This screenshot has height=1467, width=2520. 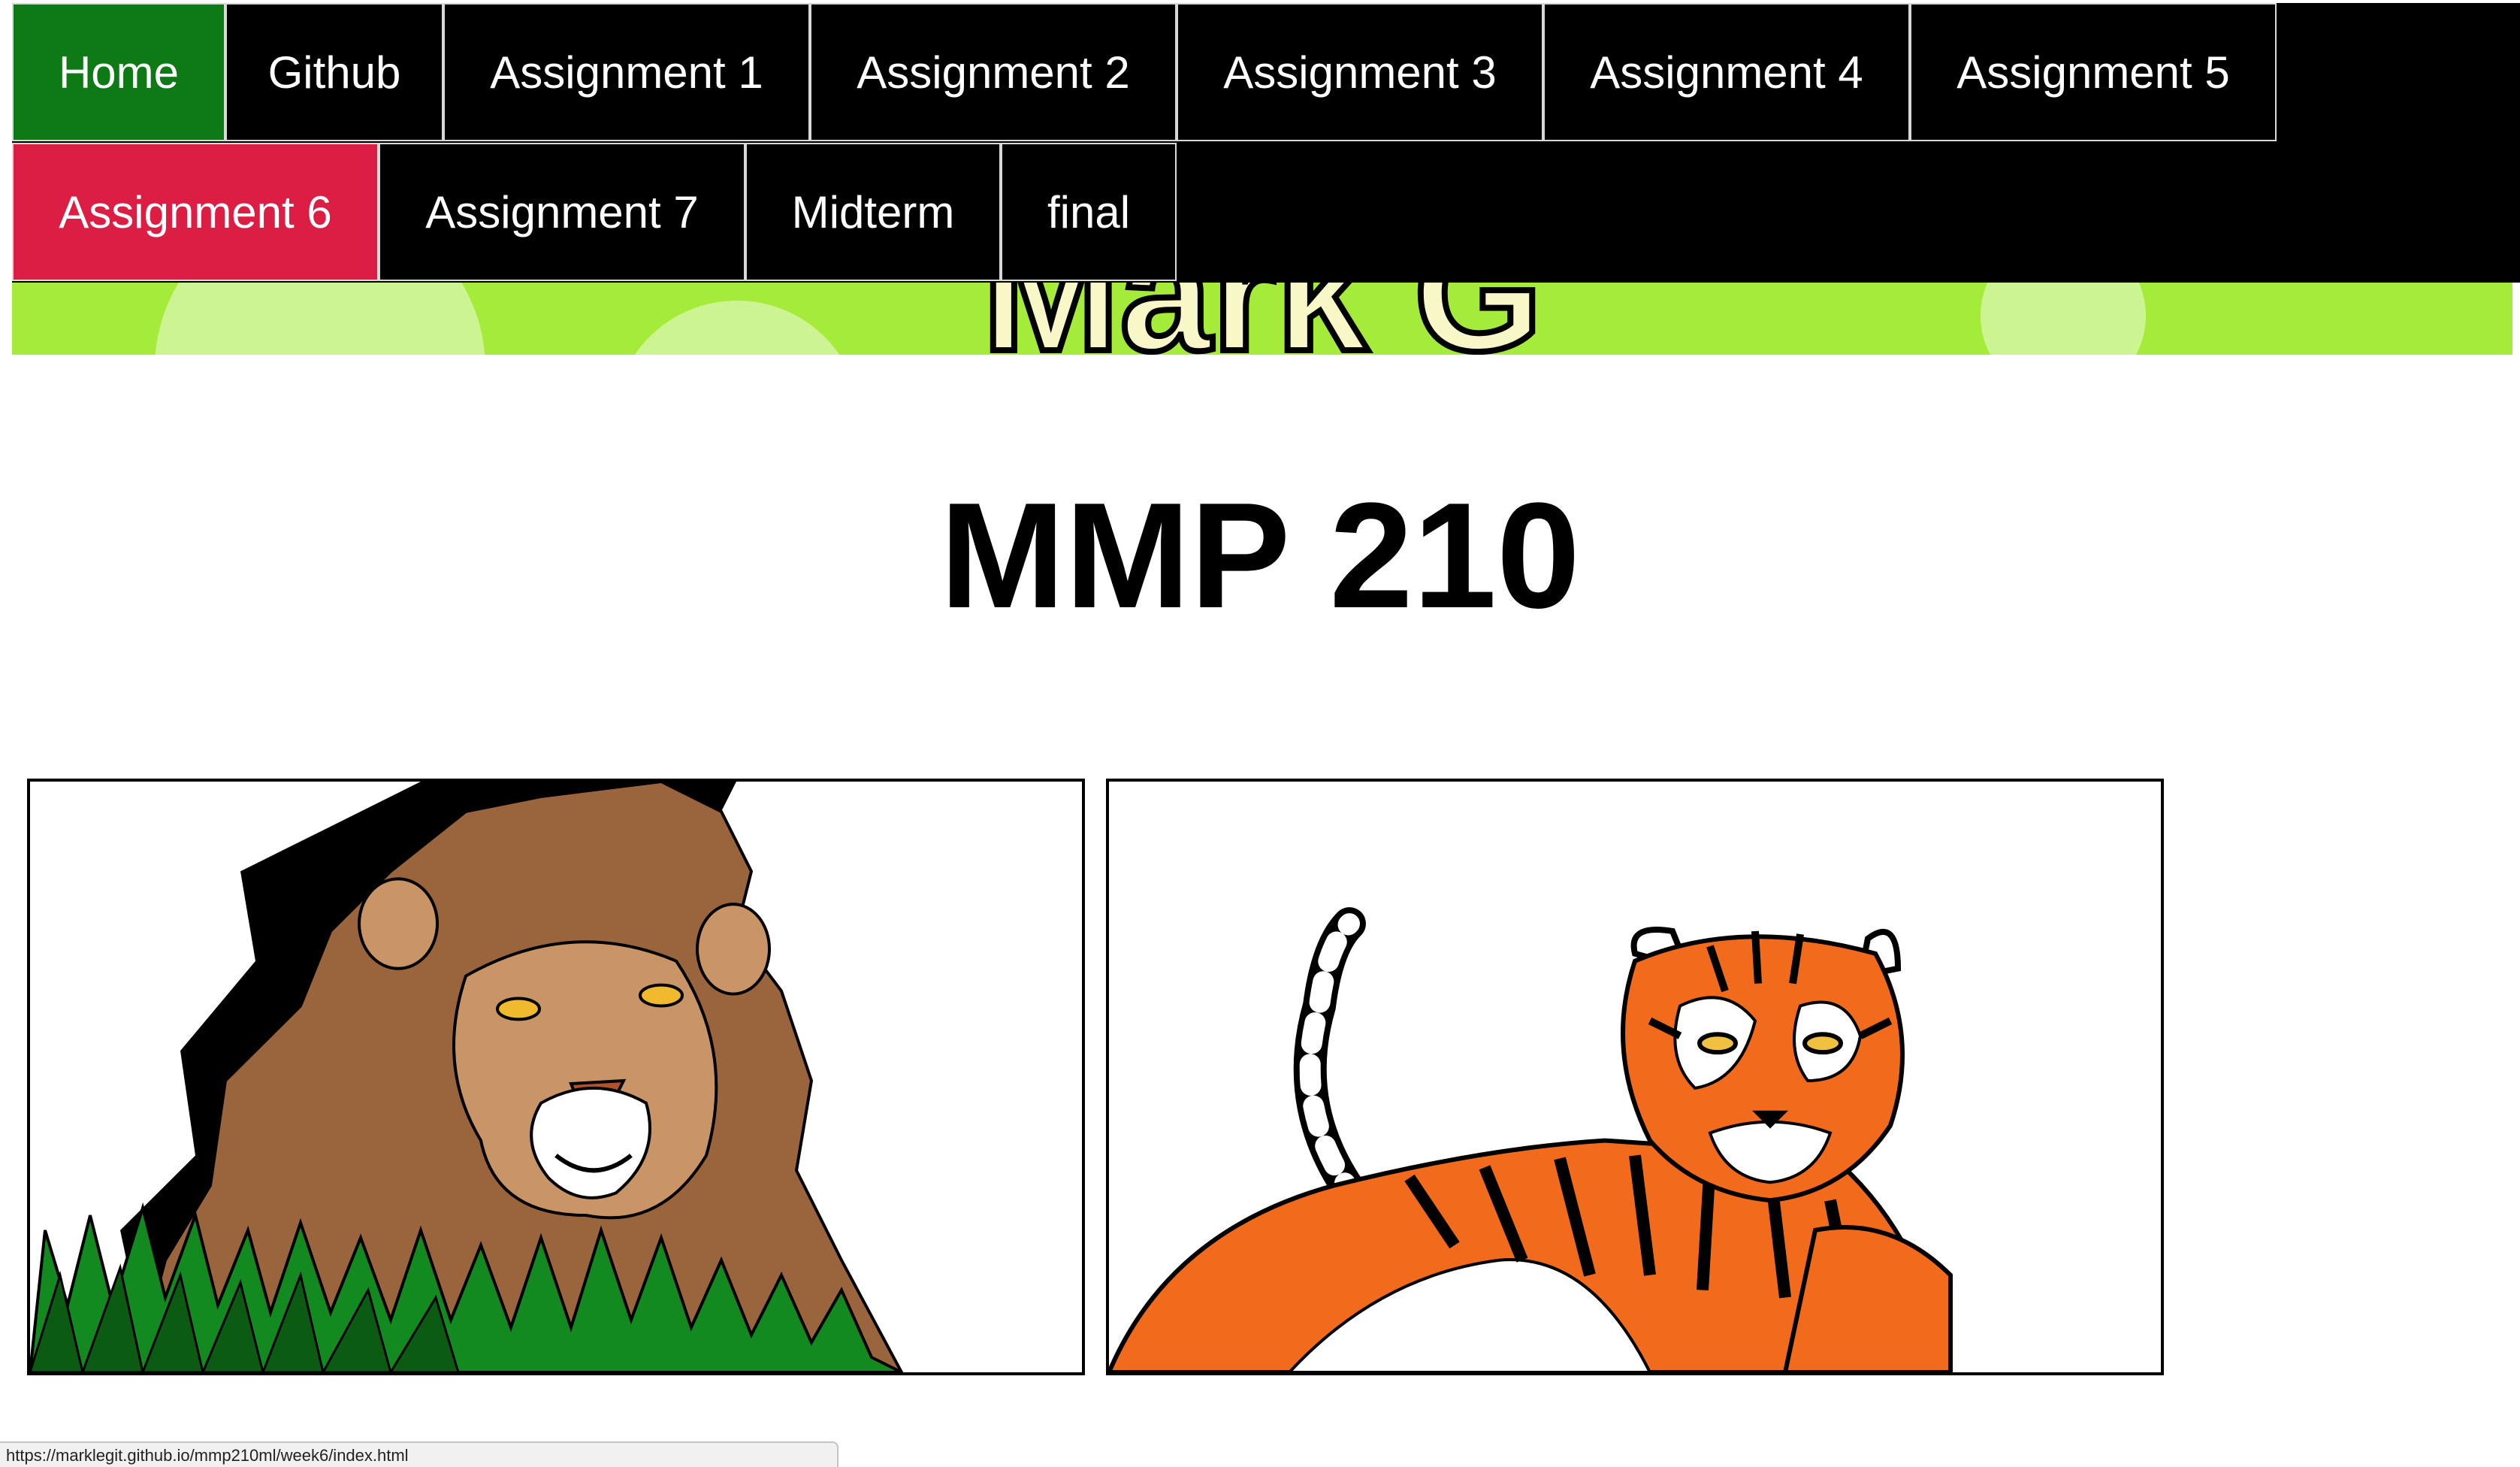 I want to click on nav-item-assignment-1: Assignment 1, so click(x=626, y=72).